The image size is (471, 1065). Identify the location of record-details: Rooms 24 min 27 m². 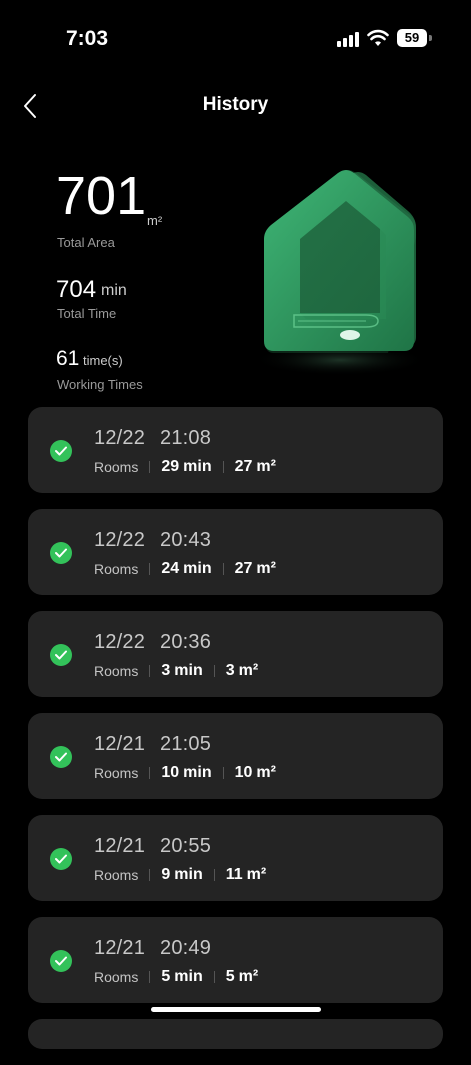
(185, 569).